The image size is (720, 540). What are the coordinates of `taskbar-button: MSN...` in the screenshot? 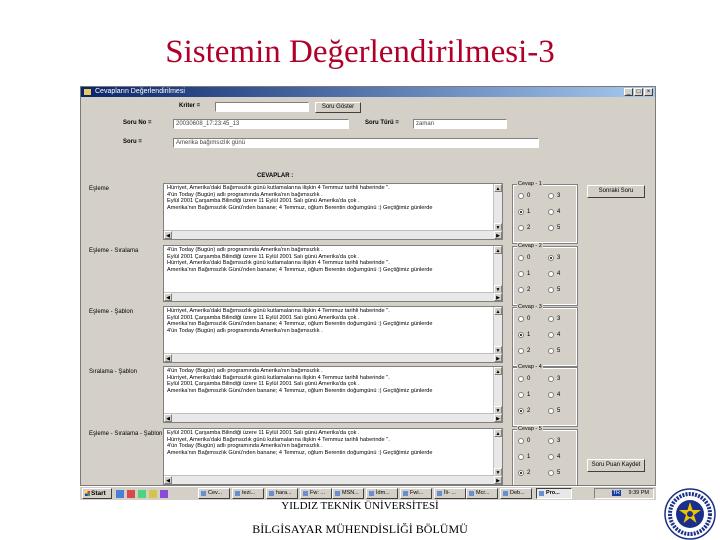 It's located at (348, 493).